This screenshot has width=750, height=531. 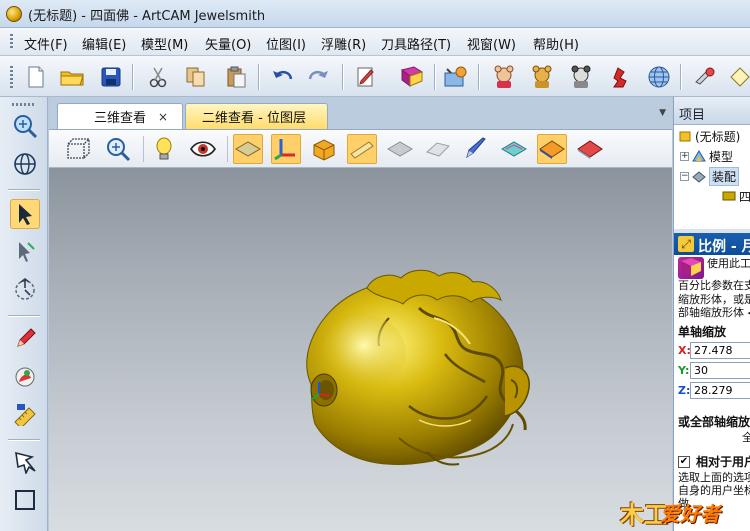 I want to click on tab-3d-view-label: 三维查看, so click(x=120, y=118).